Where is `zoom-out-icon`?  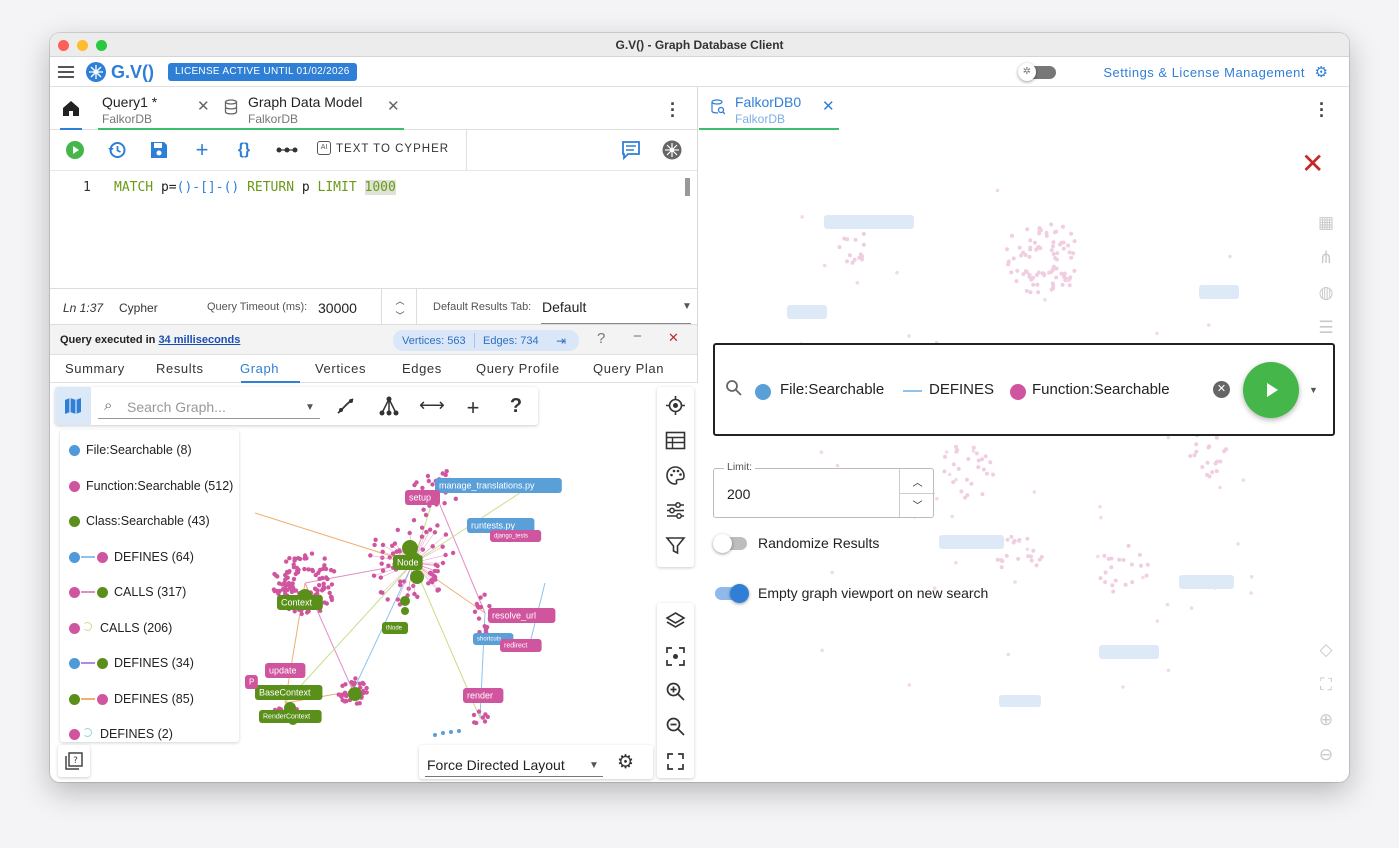
zoom-out-icon is located at coordinates (675, 726).